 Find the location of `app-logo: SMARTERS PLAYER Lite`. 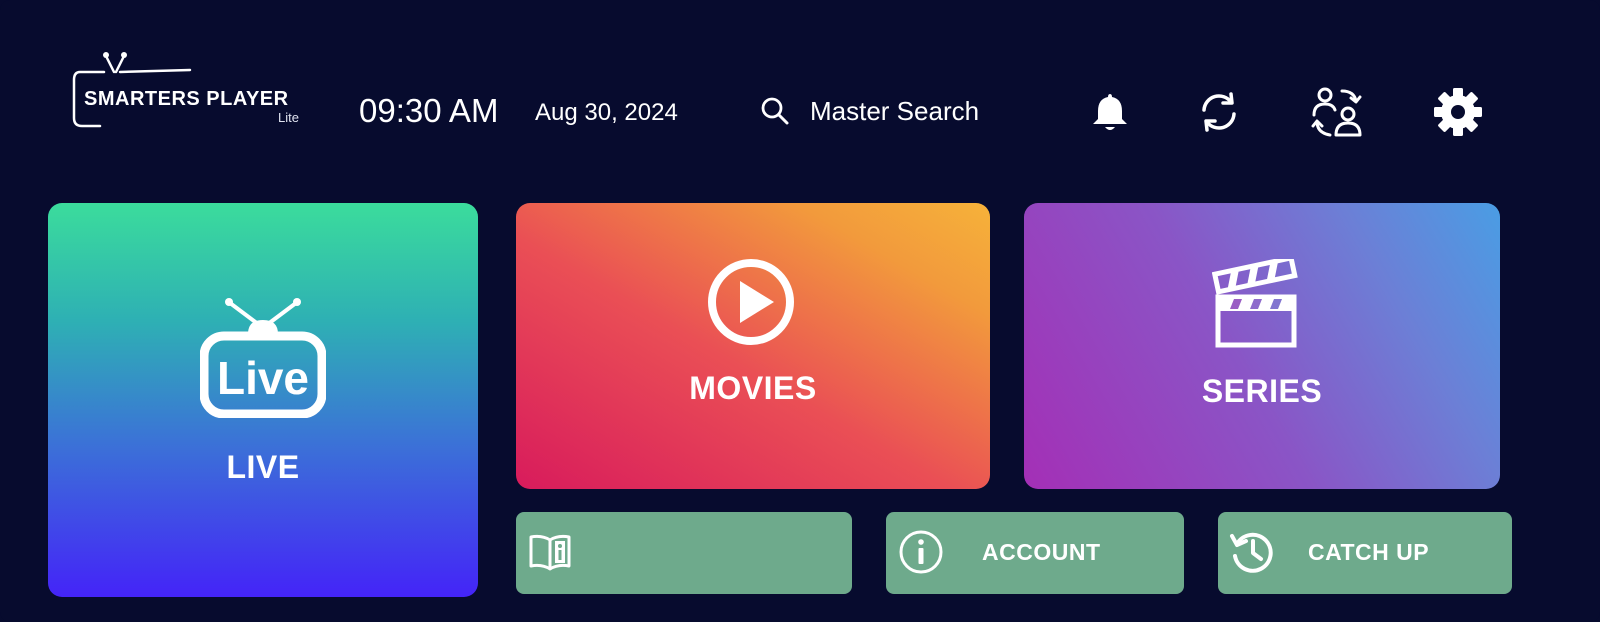

app-logo: SMARTERS PLAYER Lite is located at coordinates (195, 91).